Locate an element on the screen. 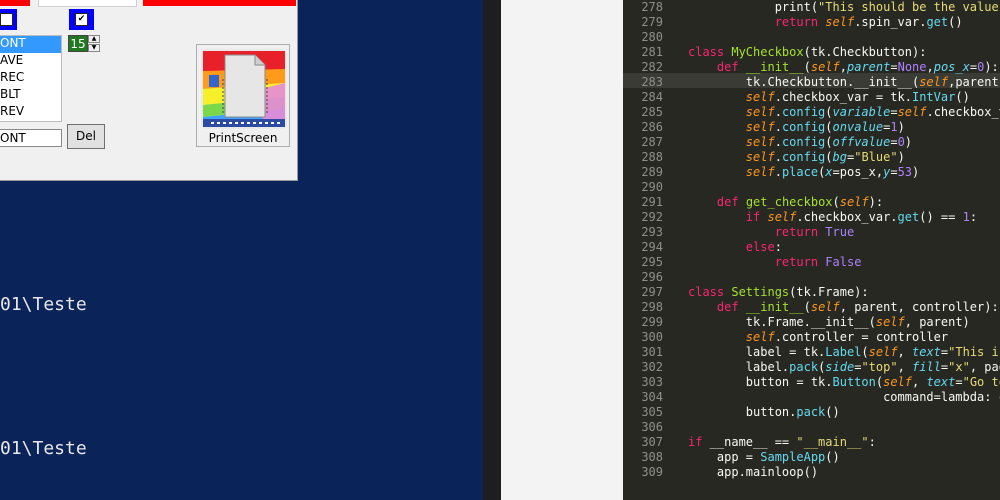  code-line: 281 class MyCheckbox(tk.Checkbutton): is located at coordinates (811, 52).